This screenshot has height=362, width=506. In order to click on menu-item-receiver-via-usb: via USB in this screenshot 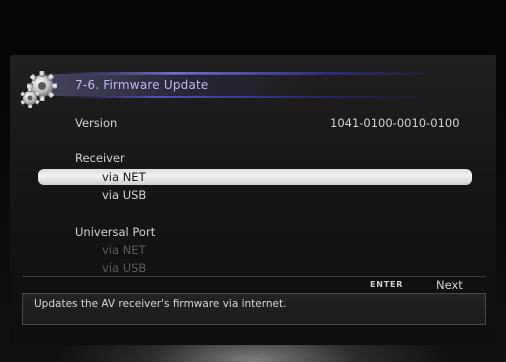, I will do `click(124, 195)`.